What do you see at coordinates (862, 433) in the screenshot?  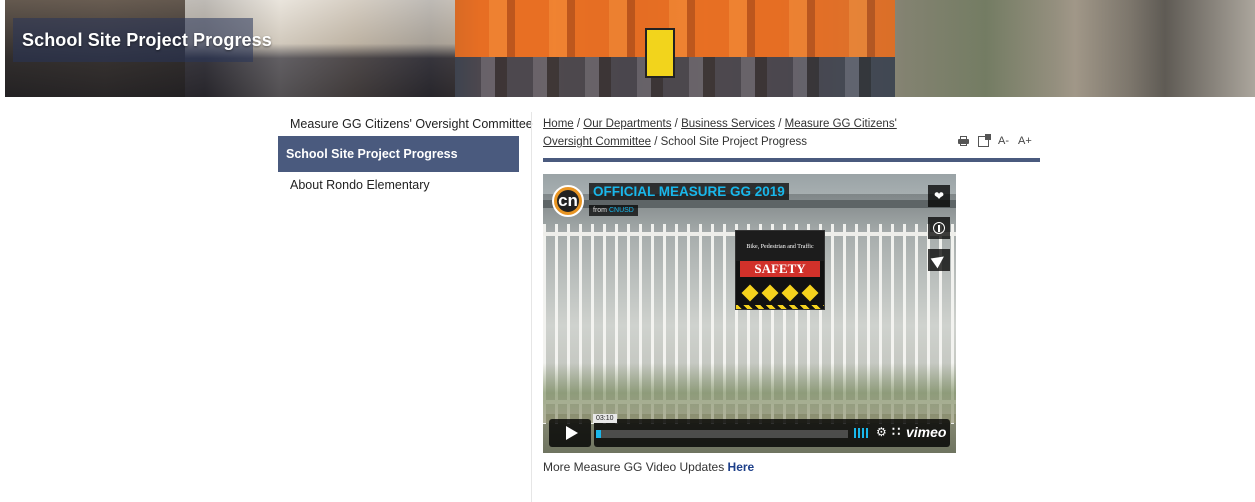 I see `volume-icon` at bounding box center [862, 433].